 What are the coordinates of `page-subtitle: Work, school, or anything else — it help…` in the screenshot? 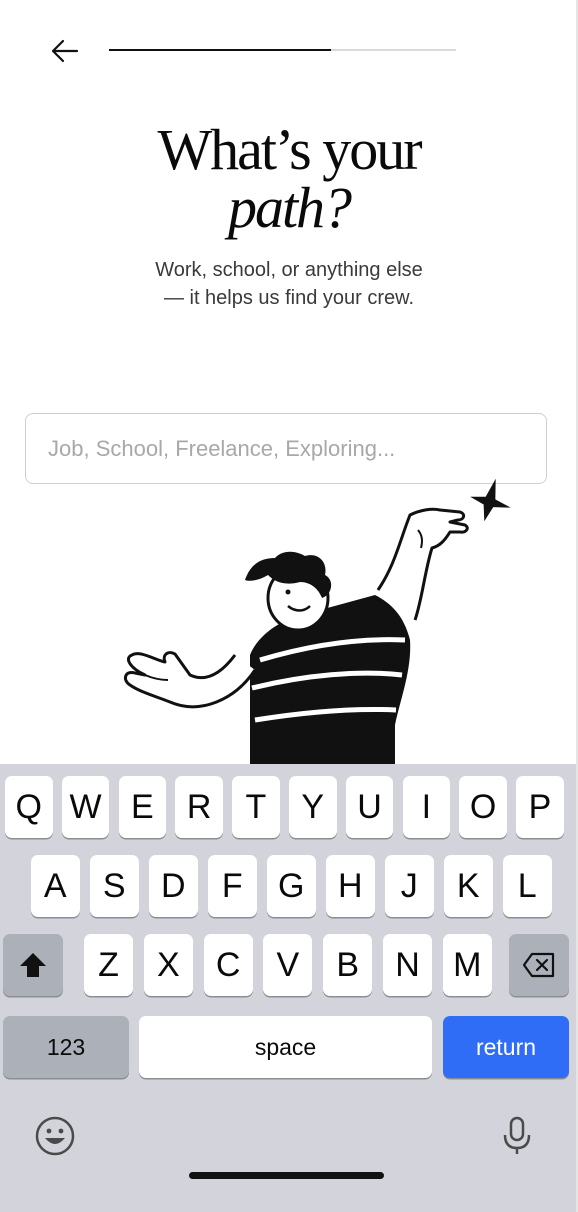 It's located at (289, 284).